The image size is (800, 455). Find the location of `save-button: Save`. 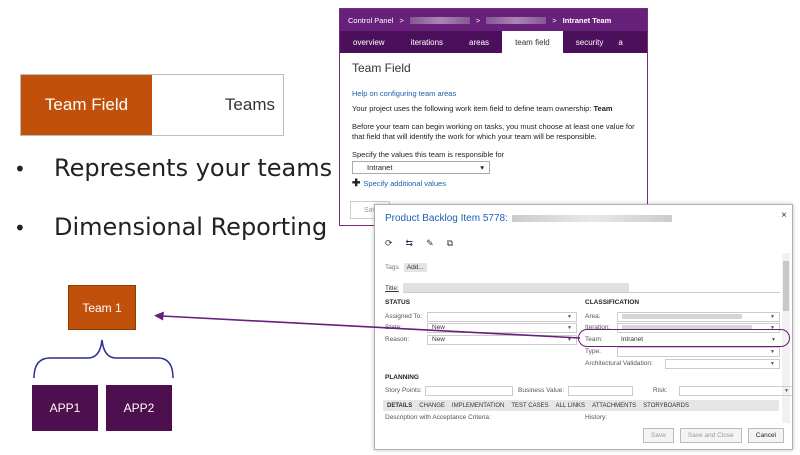

save-button: Save is located at coordinates (658, 435).